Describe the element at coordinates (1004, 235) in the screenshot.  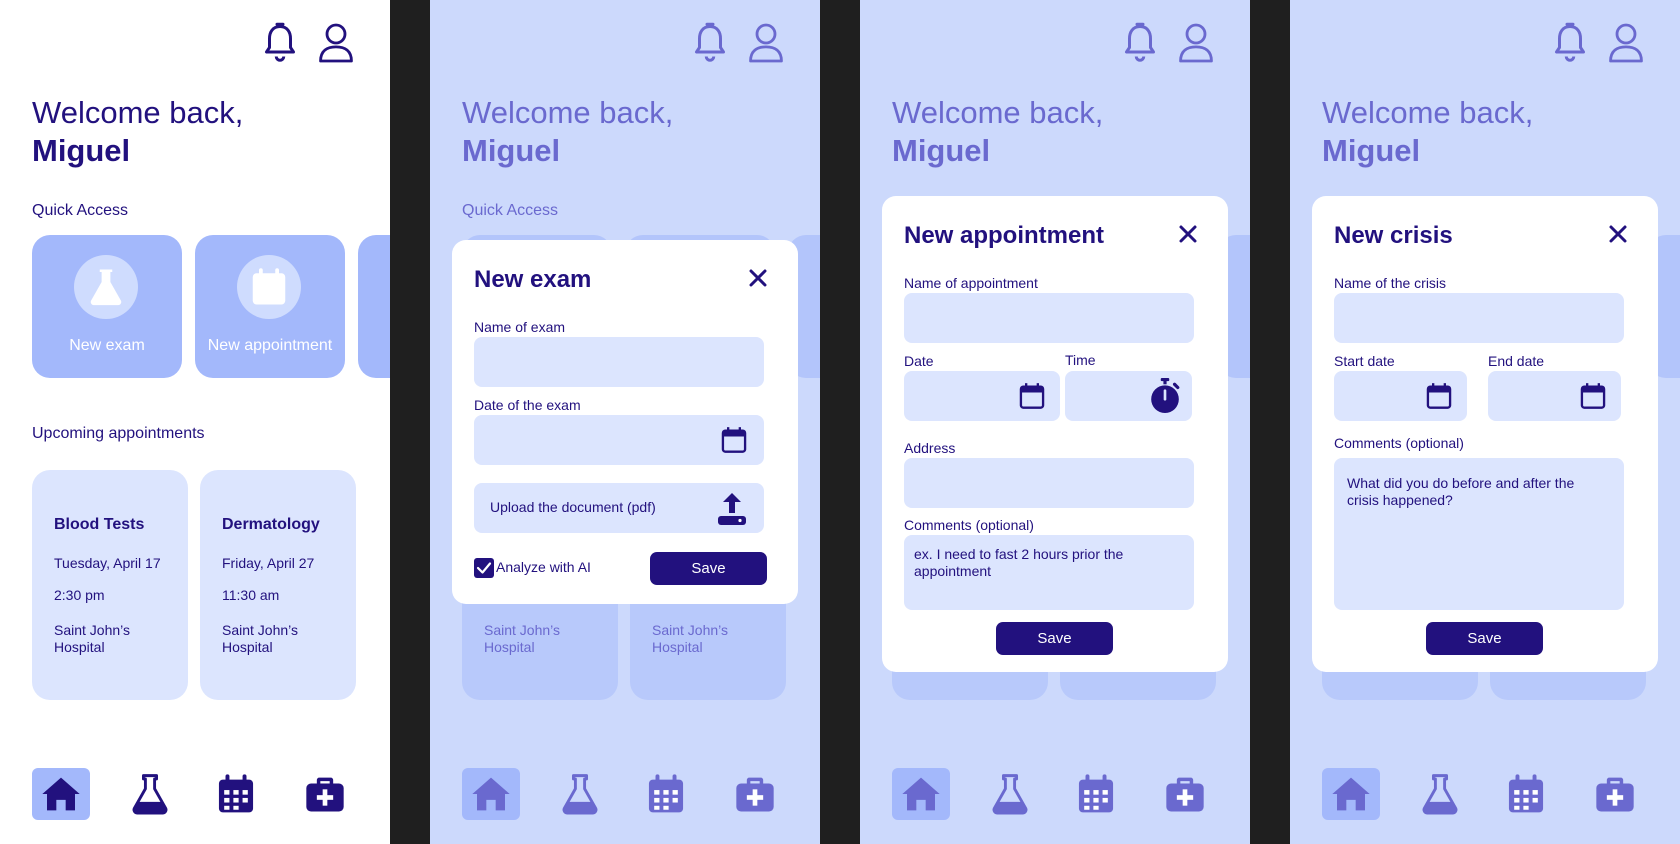
I see `modal-title: New appointment` at that location.